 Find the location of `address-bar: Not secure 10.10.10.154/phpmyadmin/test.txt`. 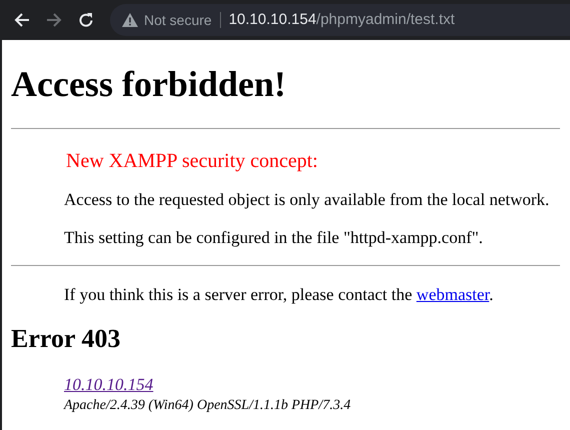

address-bar: Not secure 10.10.10.154/phpmyadmin/test.txt is located at coordinates (340, 20).